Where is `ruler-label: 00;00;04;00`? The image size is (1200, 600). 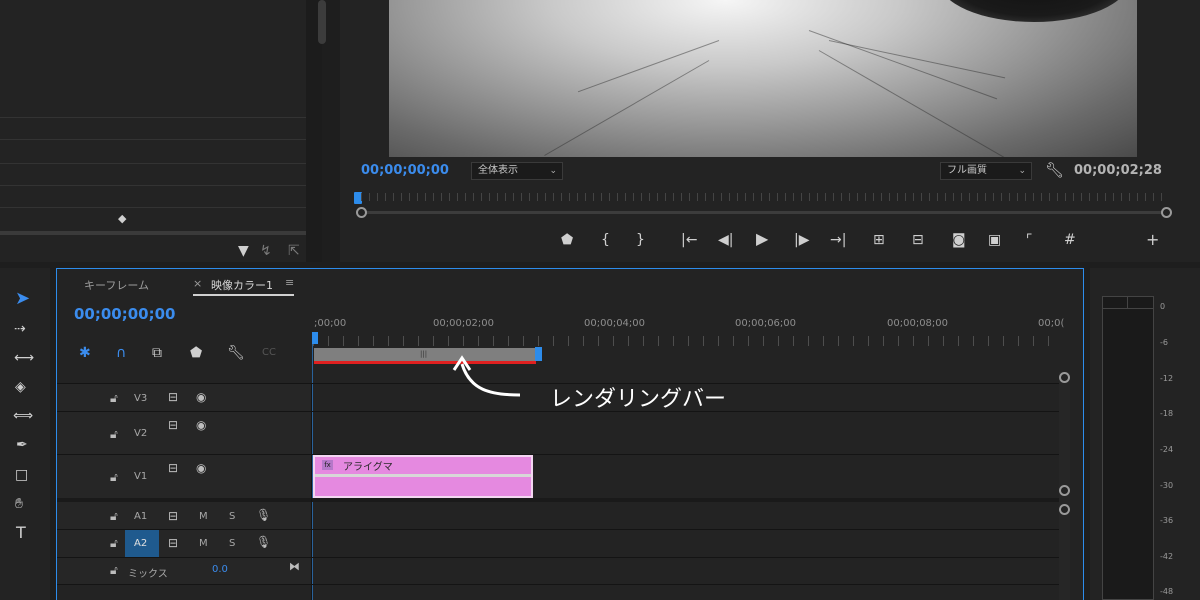 ruler-label: 00;00;04;00 is located at coordinates (615, 323).